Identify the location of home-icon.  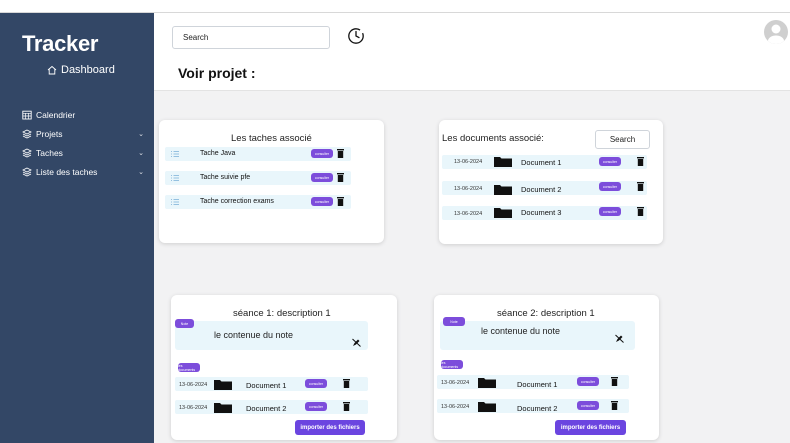
(52, 70).